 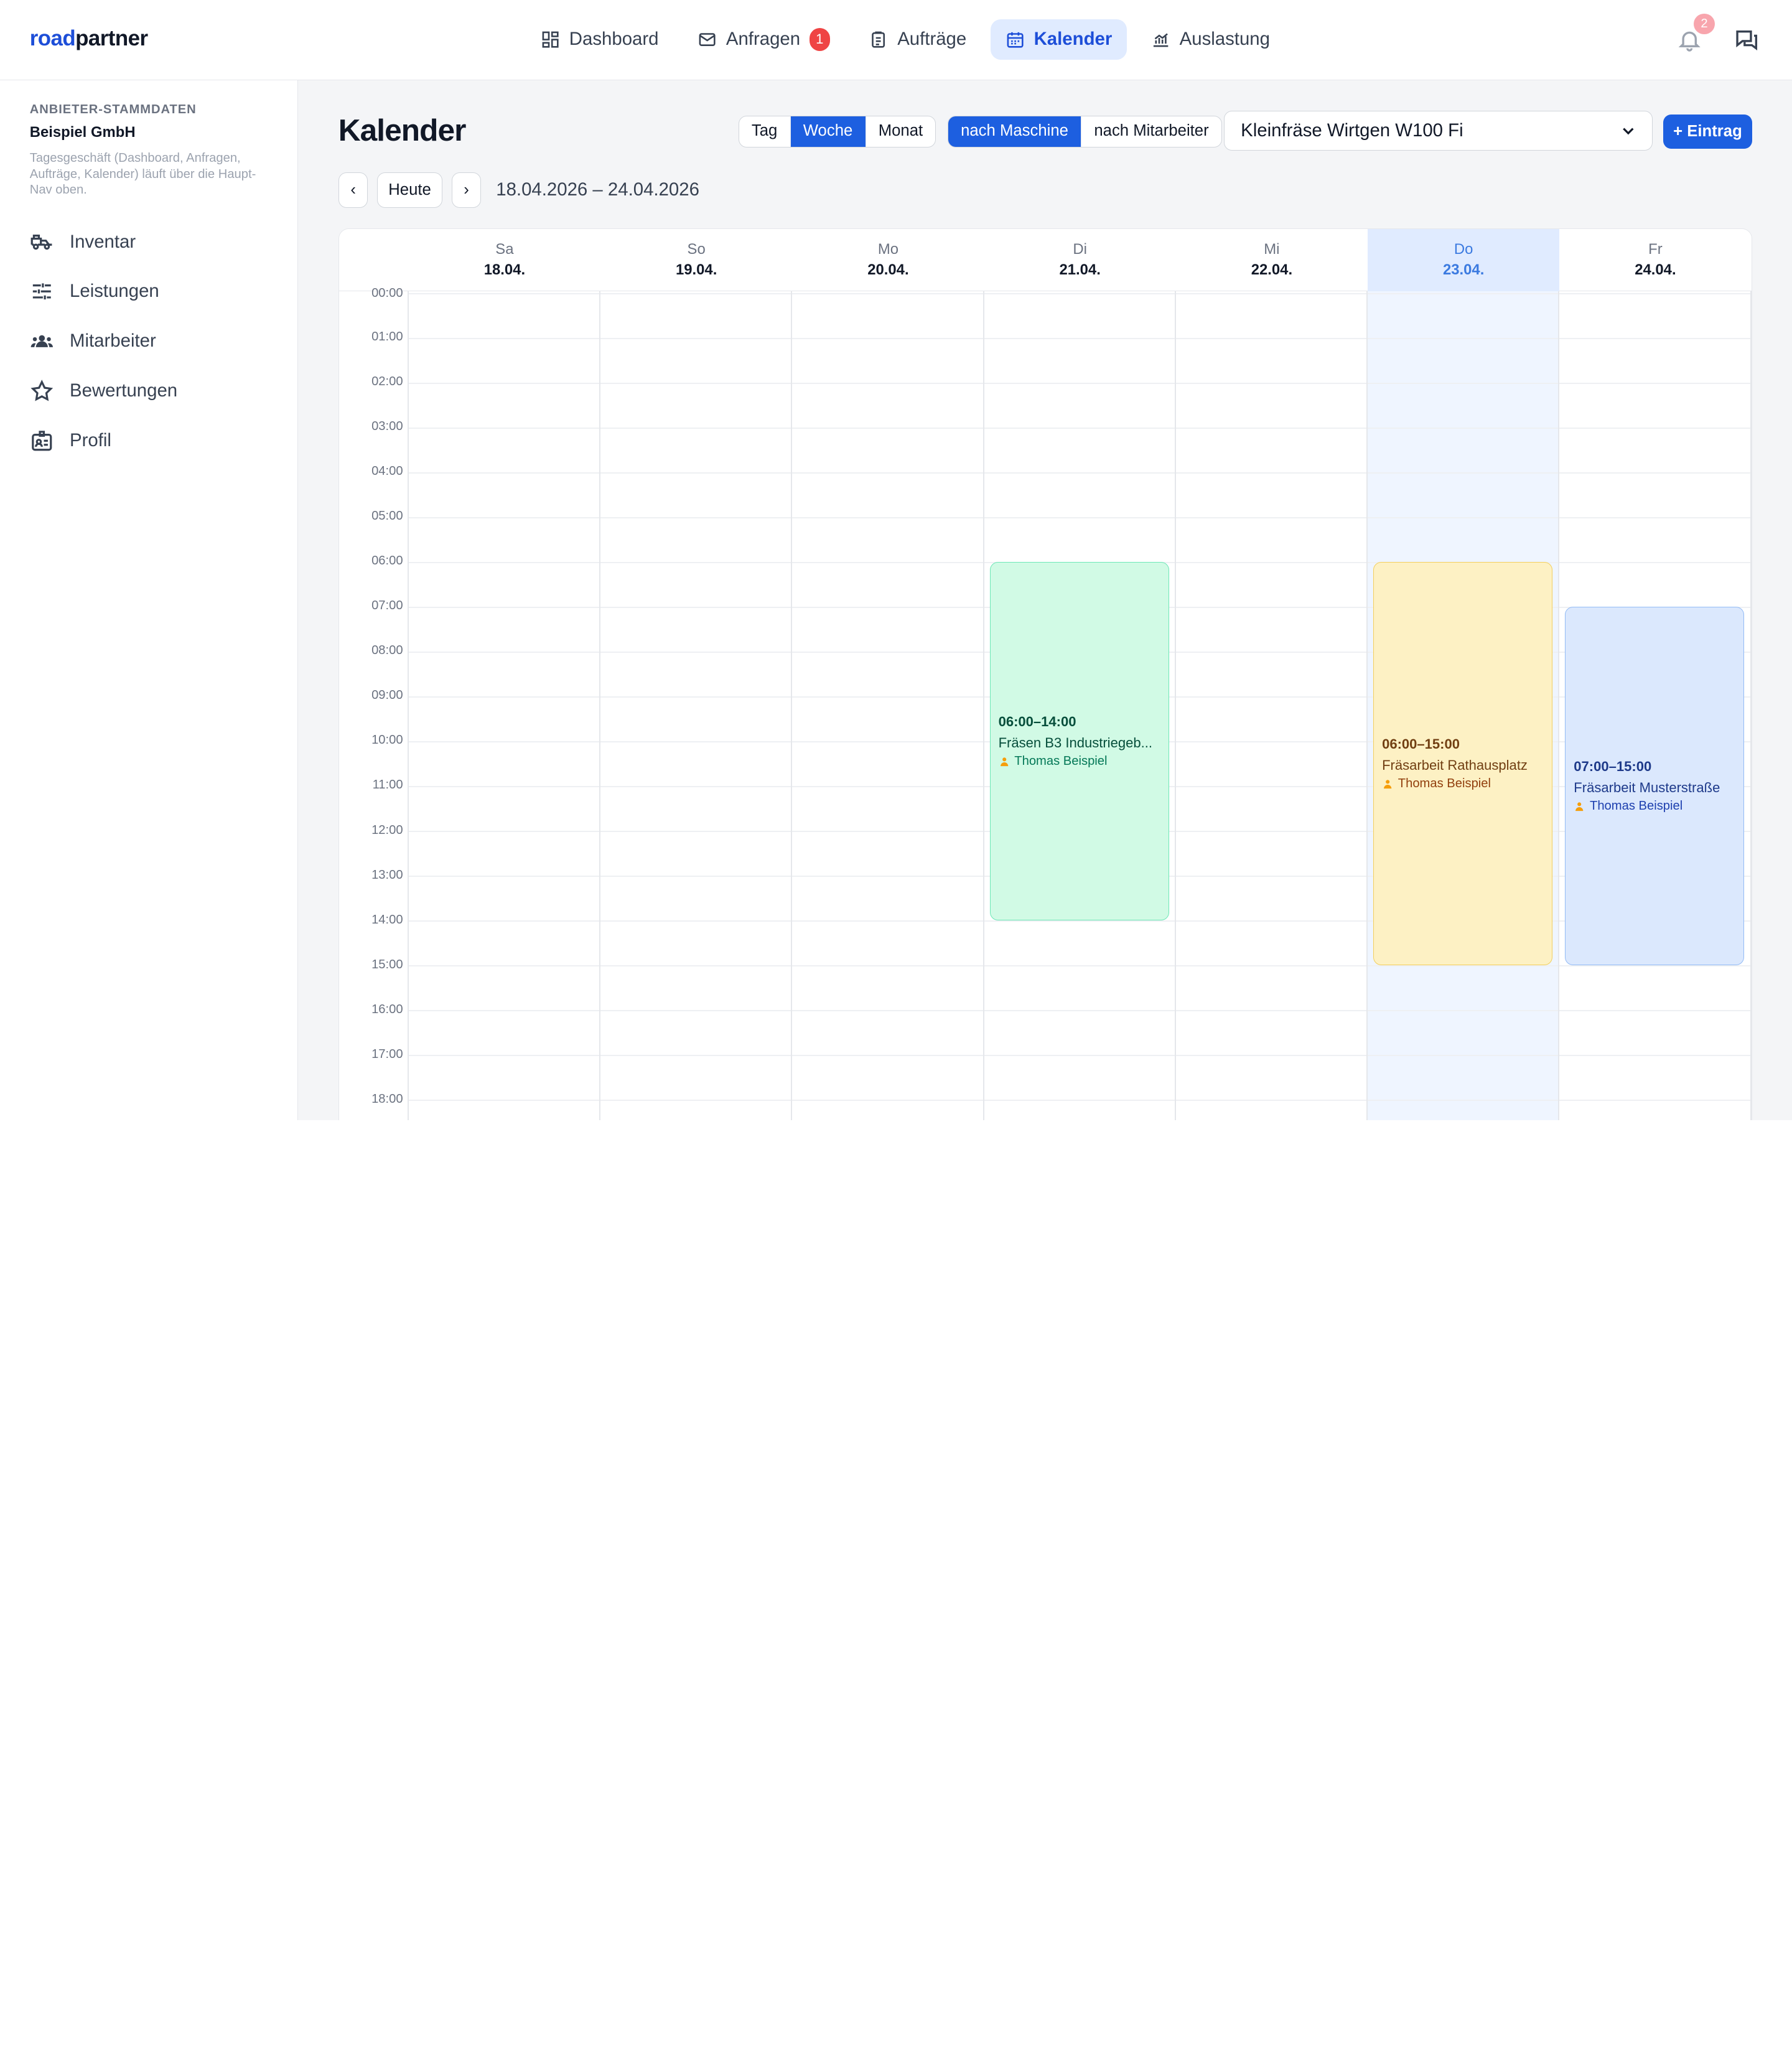 I want to click on sidebar-item-leistungen: Leistungen, so click(x=149, y=291).